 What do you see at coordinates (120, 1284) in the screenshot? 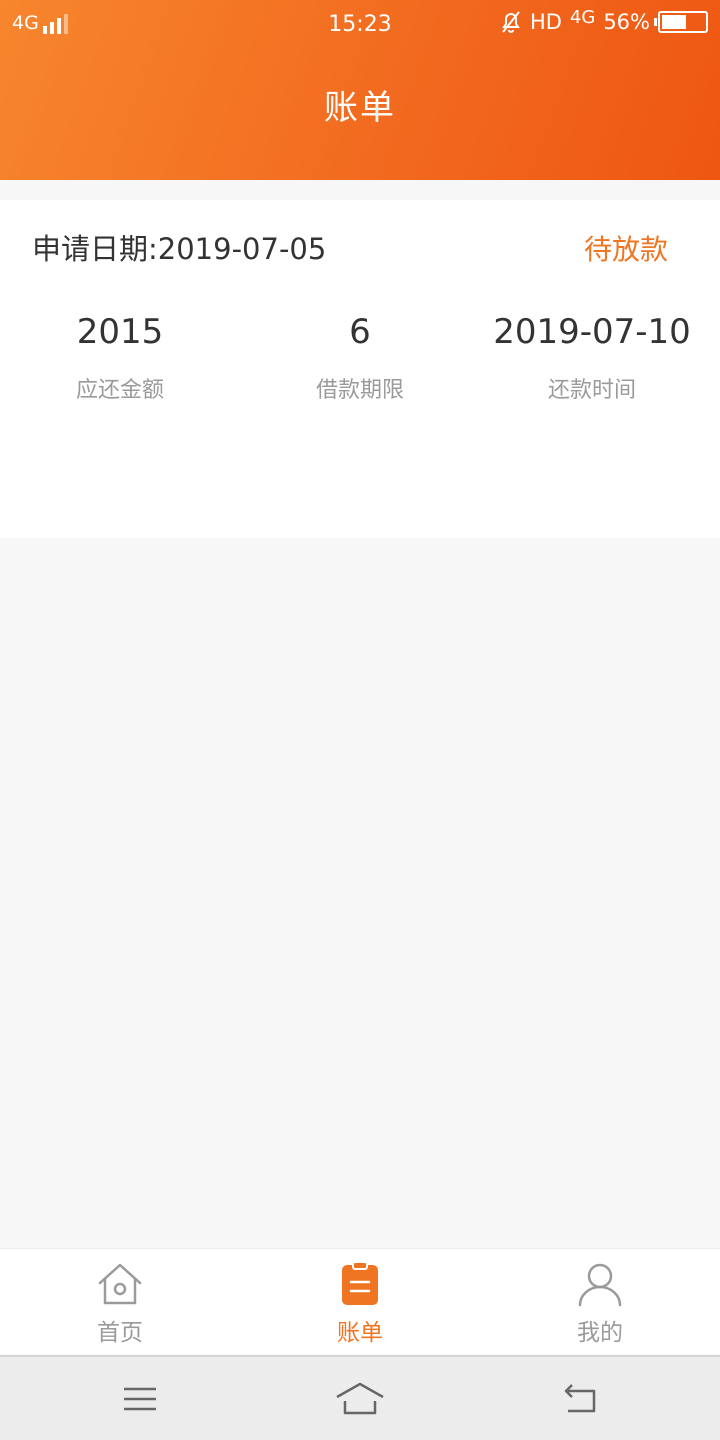
I see `home-icon` at bounding box center [120, 1284].